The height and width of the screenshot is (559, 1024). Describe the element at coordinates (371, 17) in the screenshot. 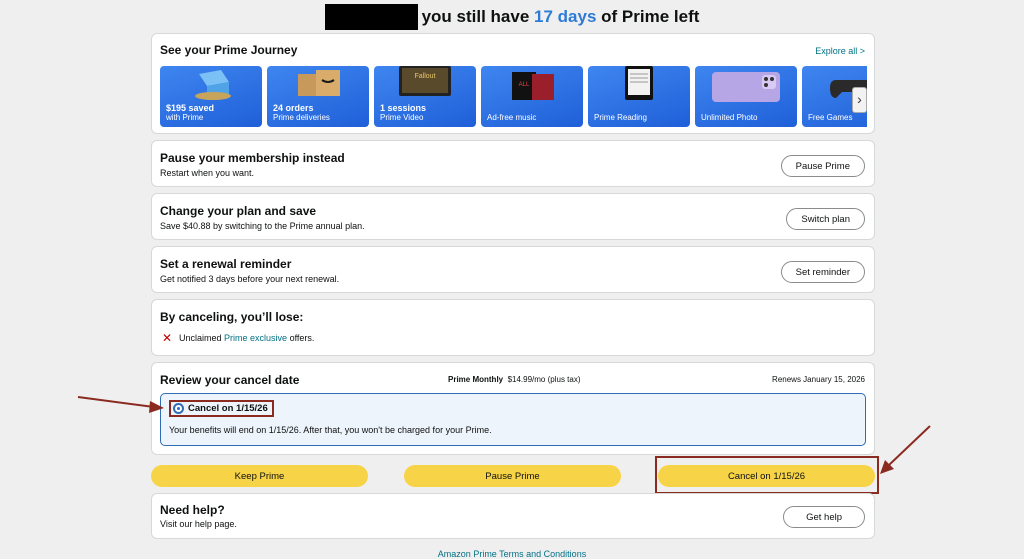

I see `redacted-name` at that location.